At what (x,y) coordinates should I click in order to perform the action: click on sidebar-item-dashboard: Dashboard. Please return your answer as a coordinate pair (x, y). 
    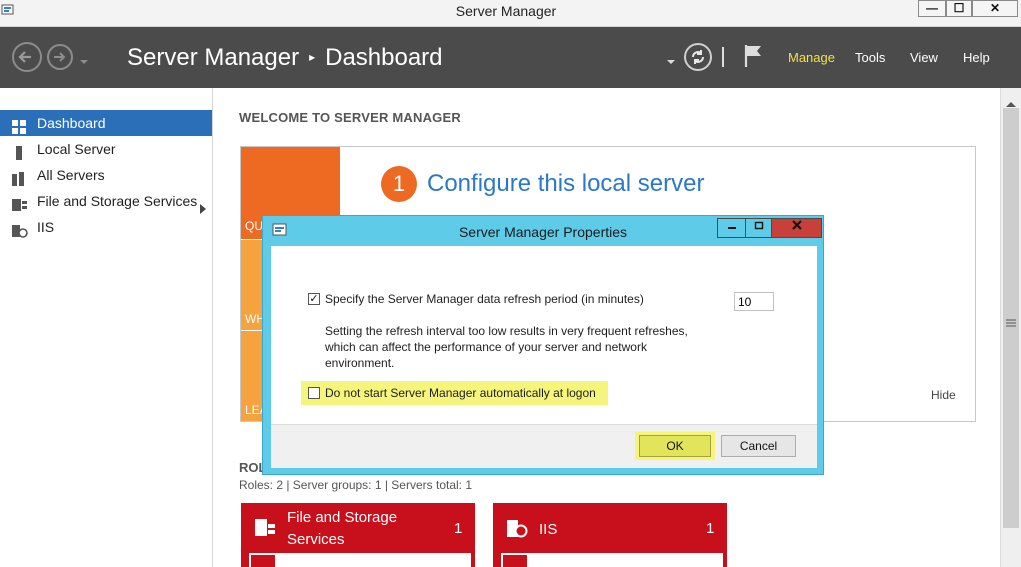
    Looking at the image, I should click on (106, 123).